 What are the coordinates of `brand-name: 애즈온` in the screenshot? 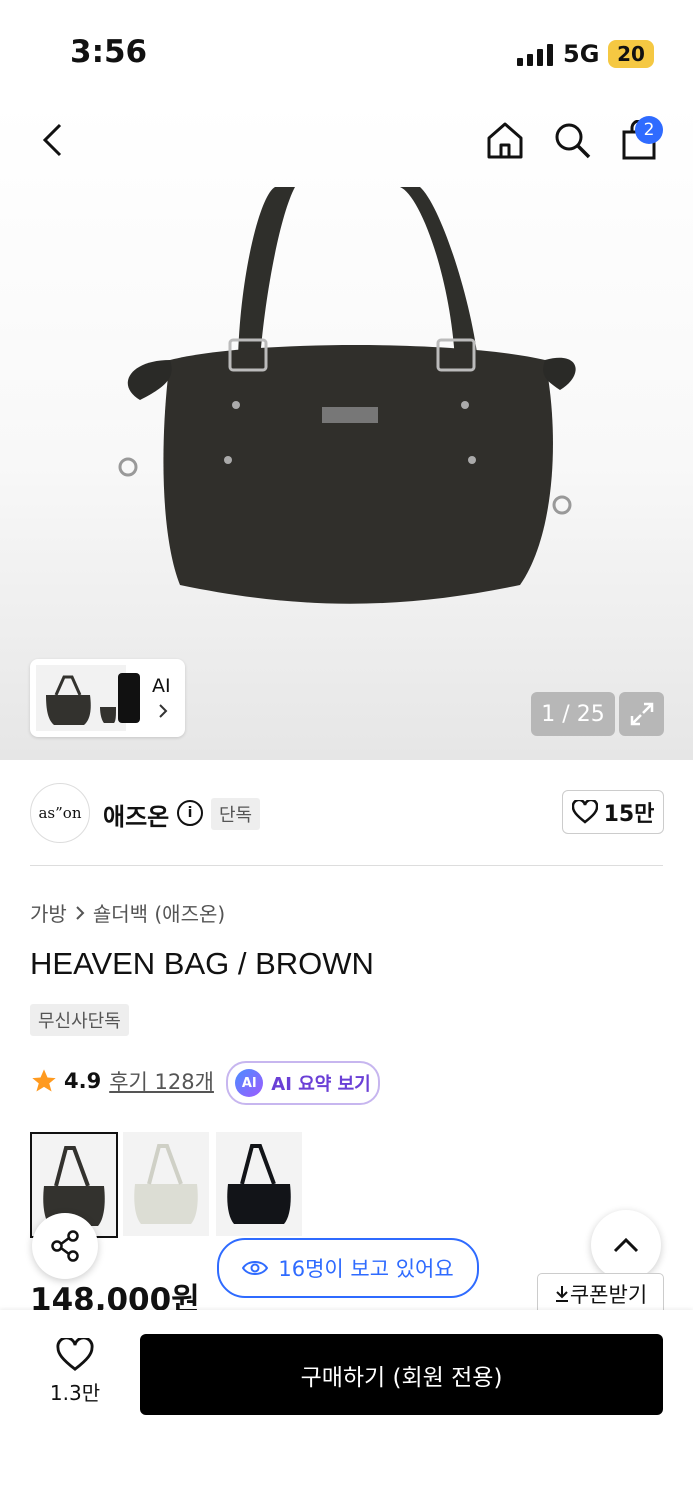 It's located at (136, 814).